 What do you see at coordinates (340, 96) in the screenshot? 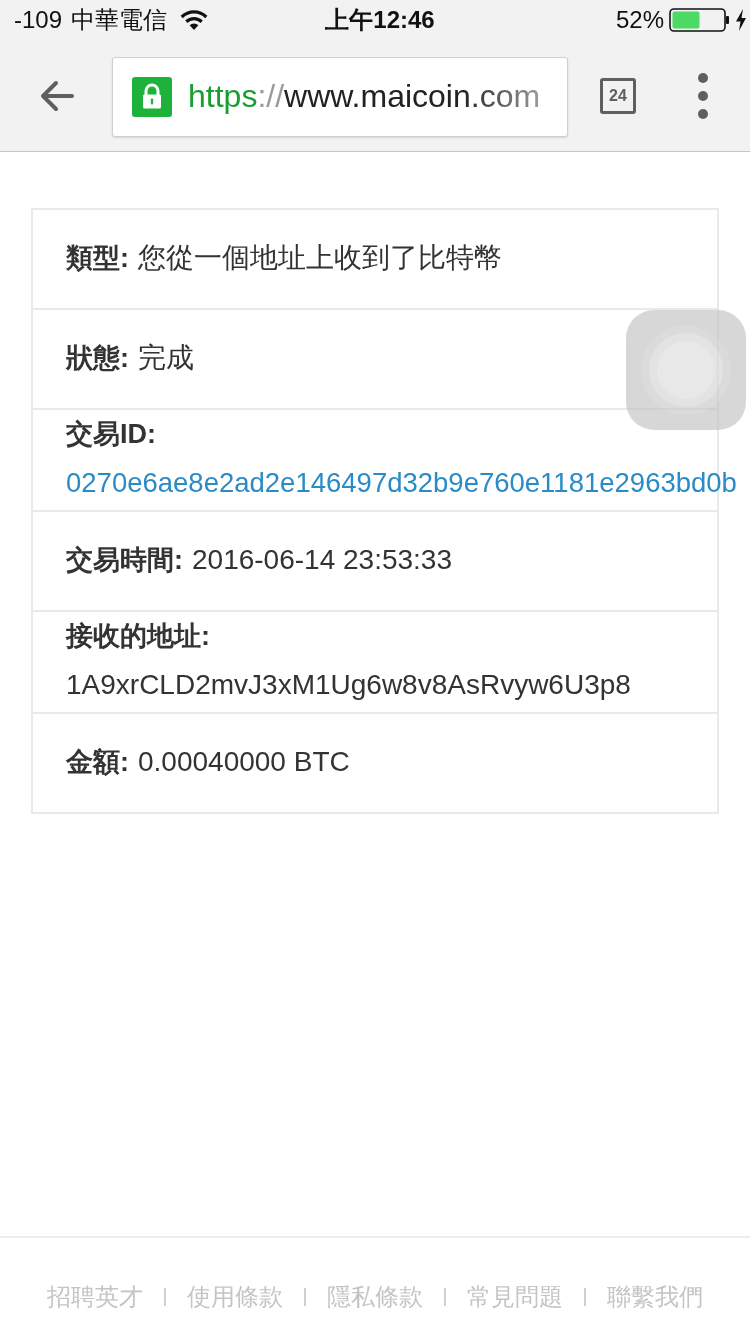
I see `address-field: https://www.maicoin.com` at bounding box center [340, 96].